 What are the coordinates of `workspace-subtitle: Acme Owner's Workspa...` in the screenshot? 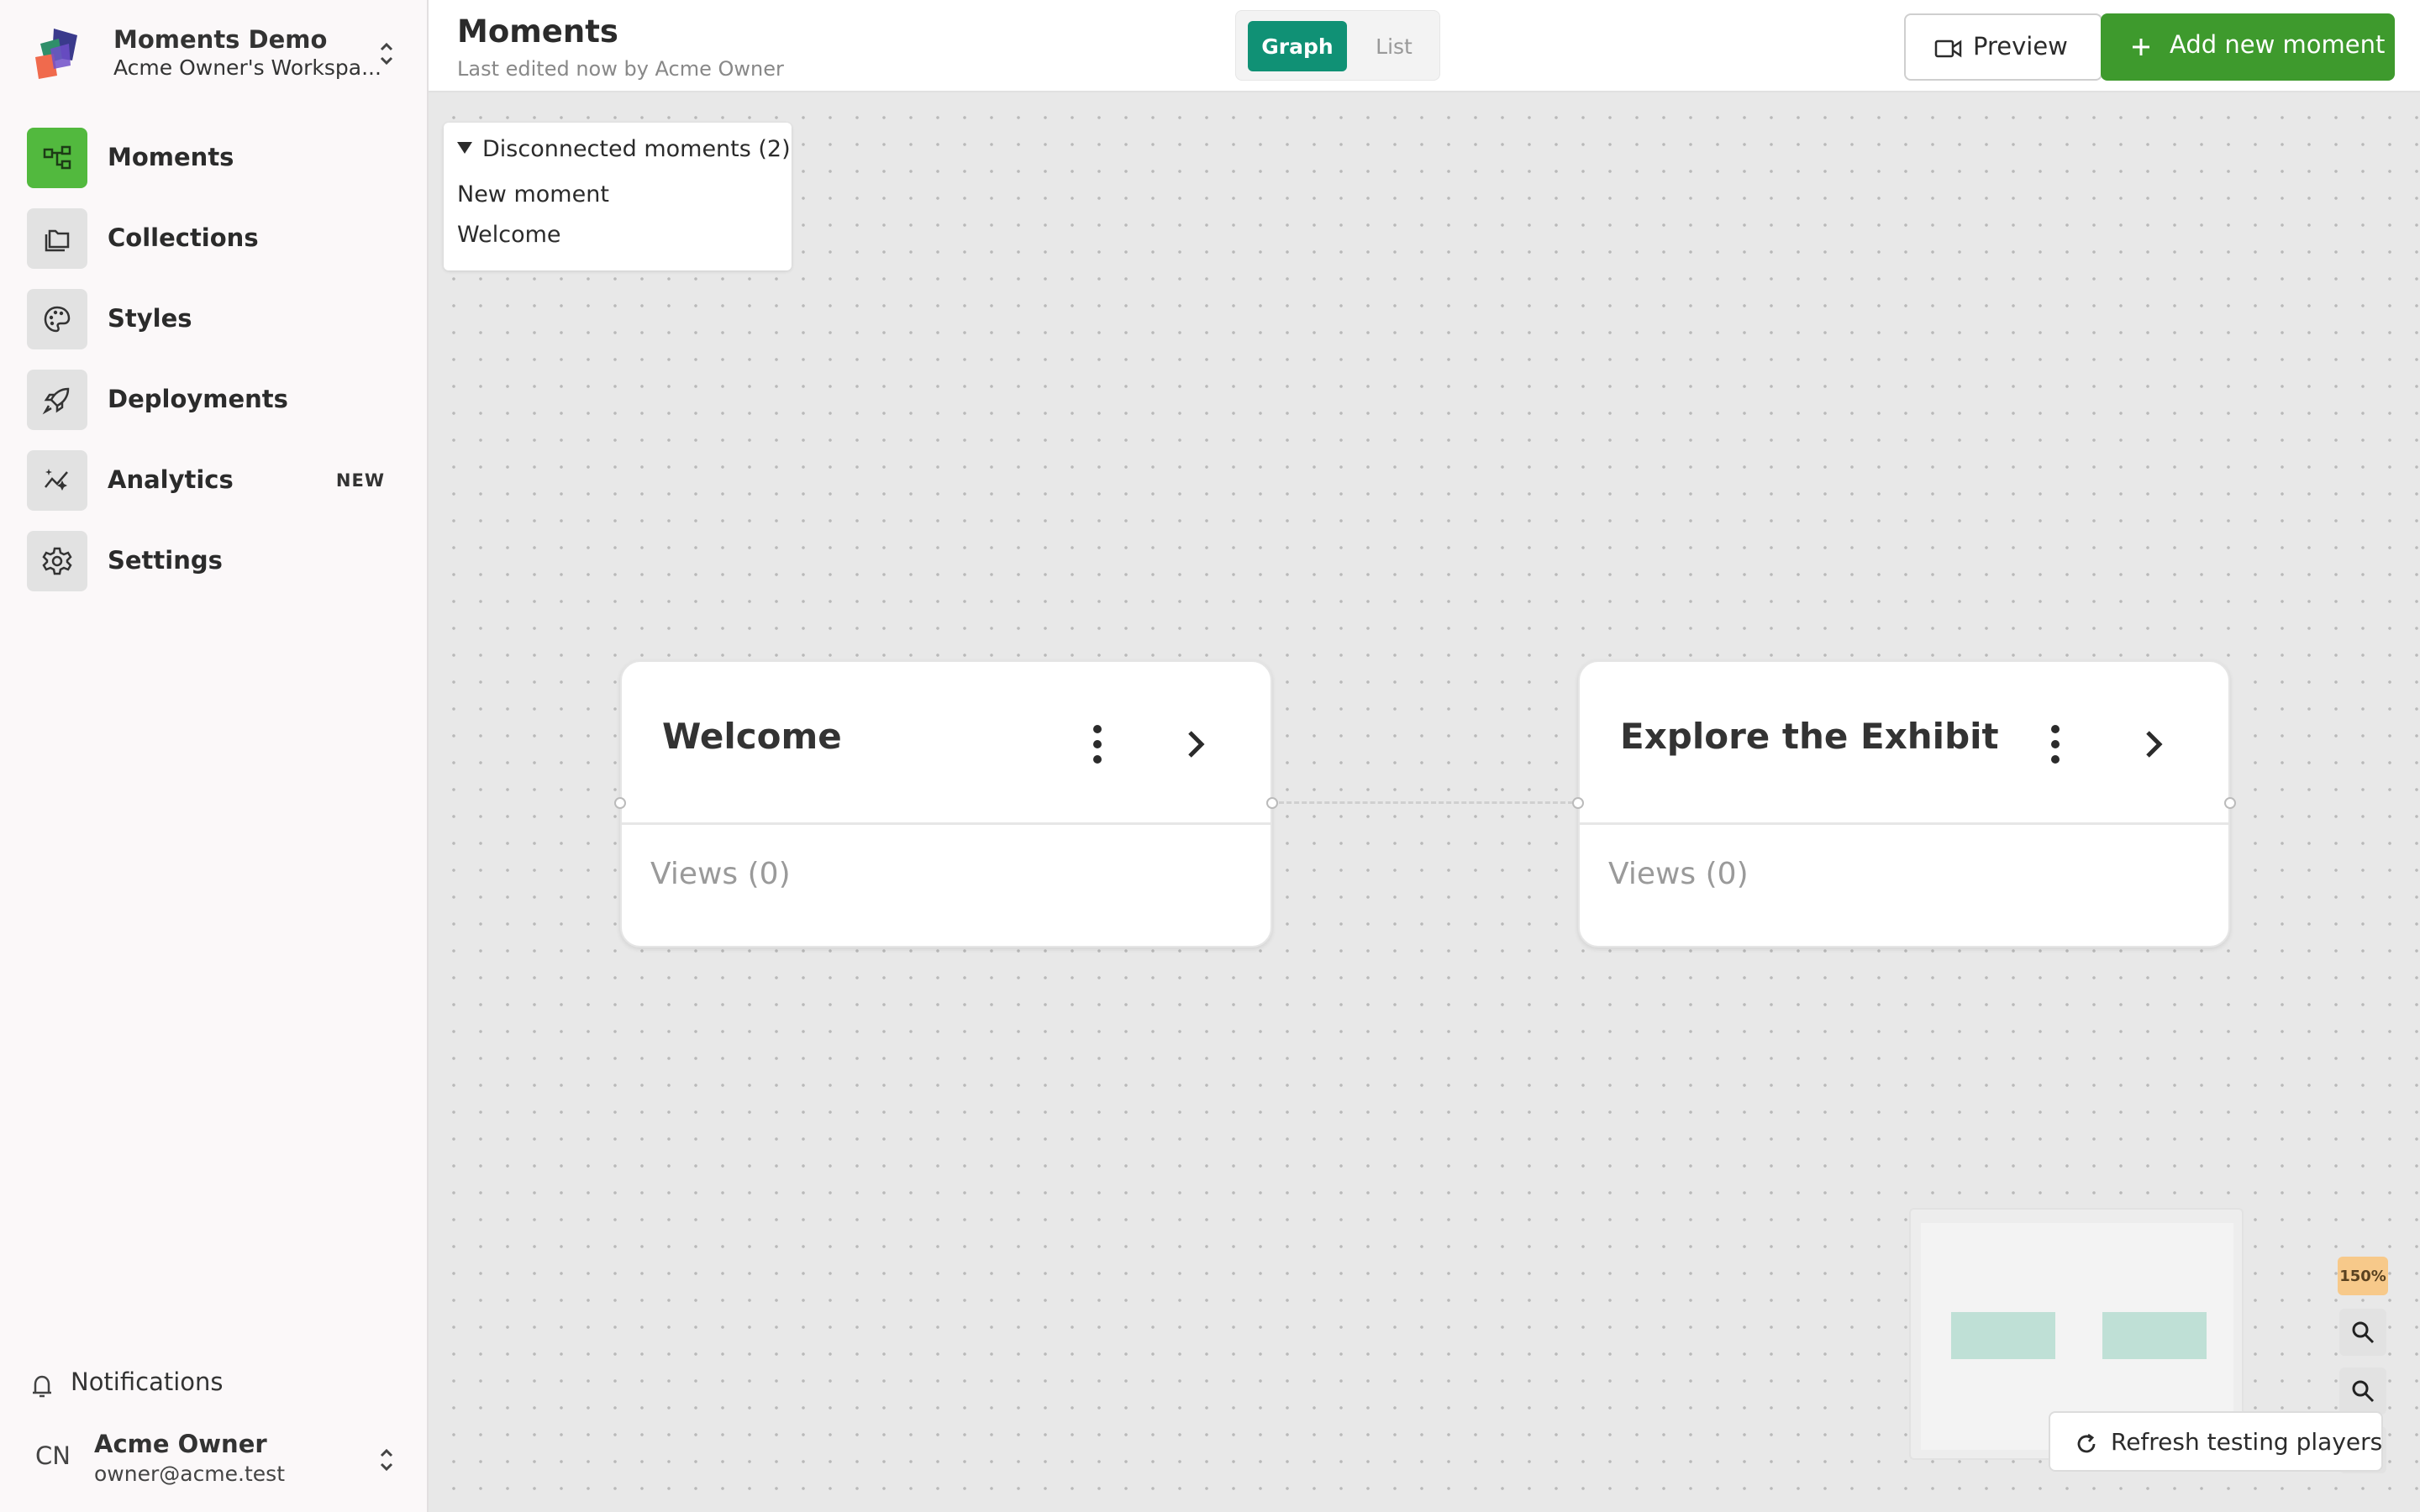 It's located at (247, 67).